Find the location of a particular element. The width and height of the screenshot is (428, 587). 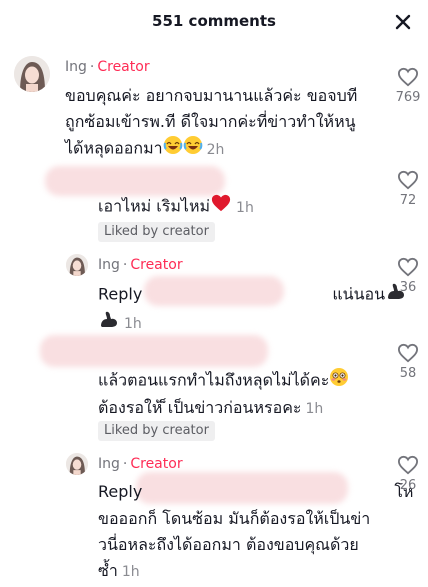

comment-text: เอาไหม่ เริมไหม่ 1h is located at coordinates (176, 207).